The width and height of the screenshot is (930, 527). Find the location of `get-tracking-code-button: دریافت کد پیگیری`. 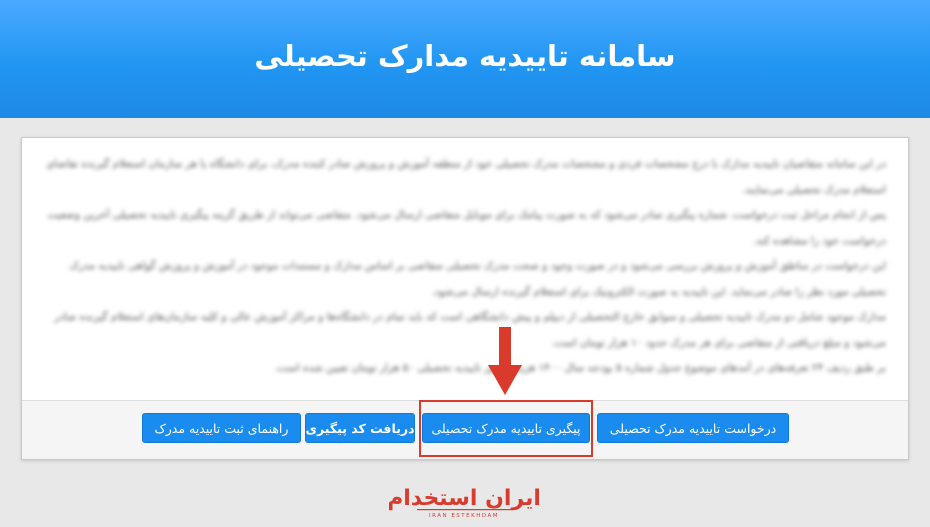

get-tracking-code-button: دریافت کد پیگیری is located at coordinates (360, 428).